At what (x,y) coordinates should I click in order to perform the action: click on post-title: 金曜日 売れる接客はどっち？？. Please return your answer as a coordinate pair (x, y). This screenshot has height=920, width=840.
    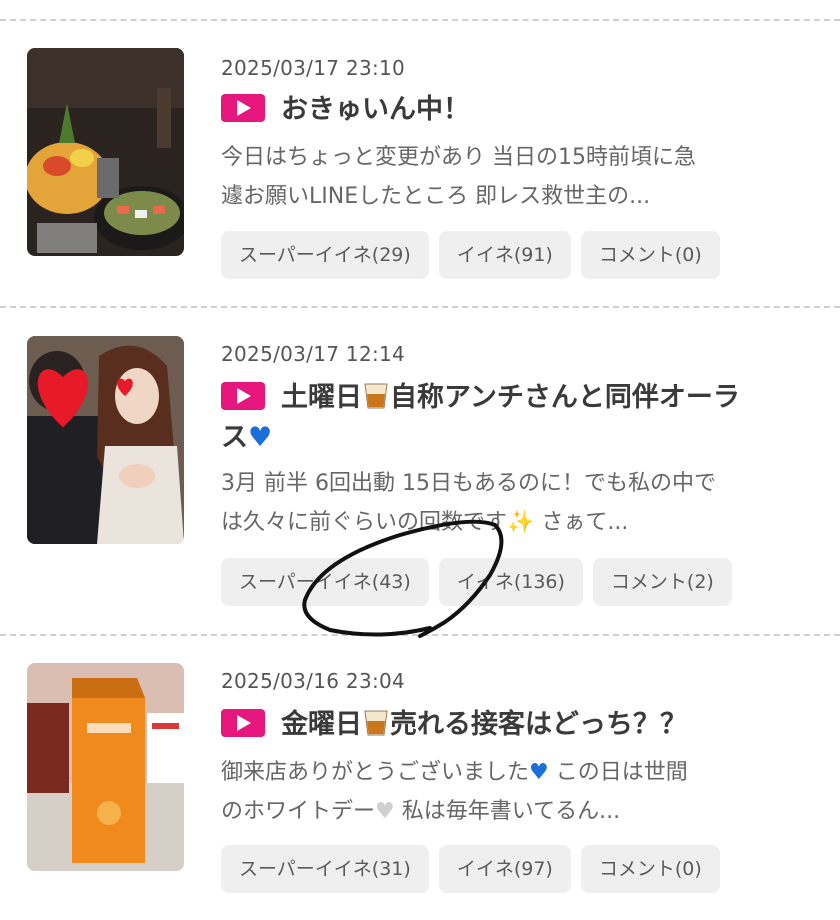
    Looking at the image, I should click on (516, 725).